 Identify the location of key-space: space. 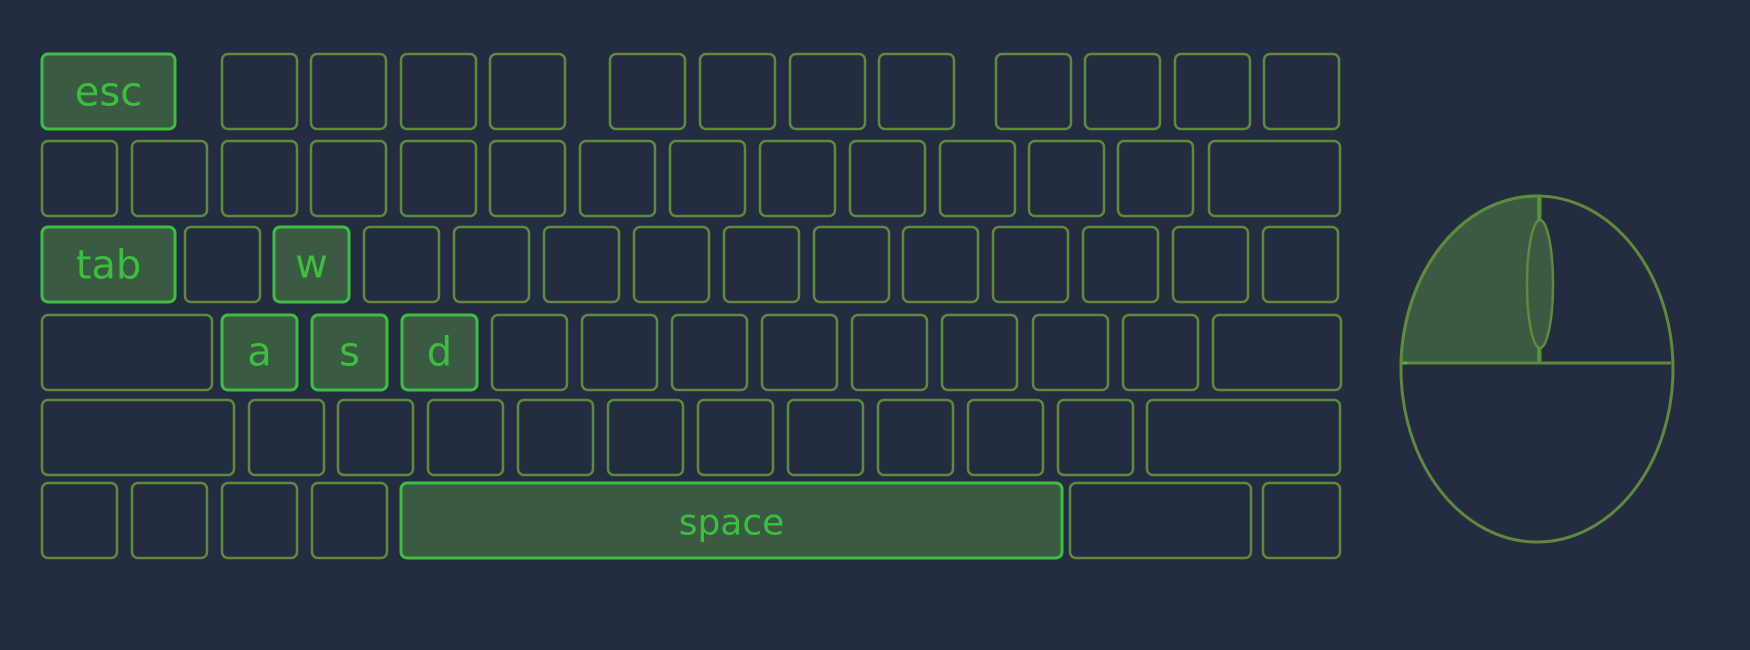
(731, 520).